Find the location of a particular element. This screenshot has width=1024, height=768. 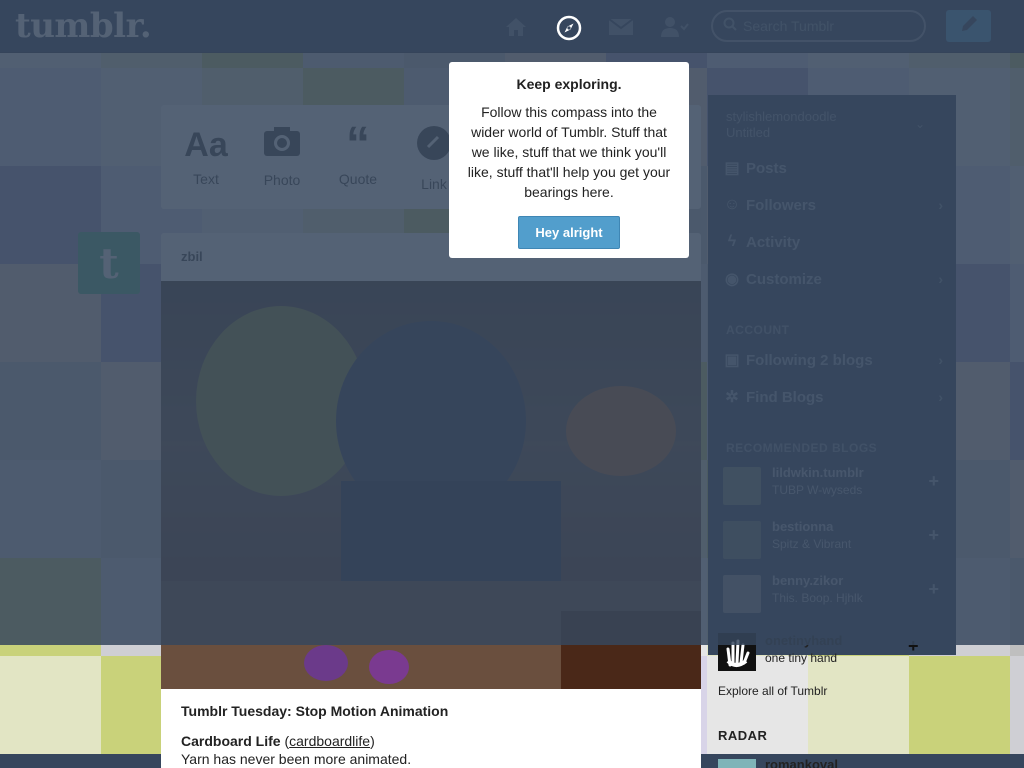

blog-desc: Spitz & Vibrant is located at coordinates (812, 544).